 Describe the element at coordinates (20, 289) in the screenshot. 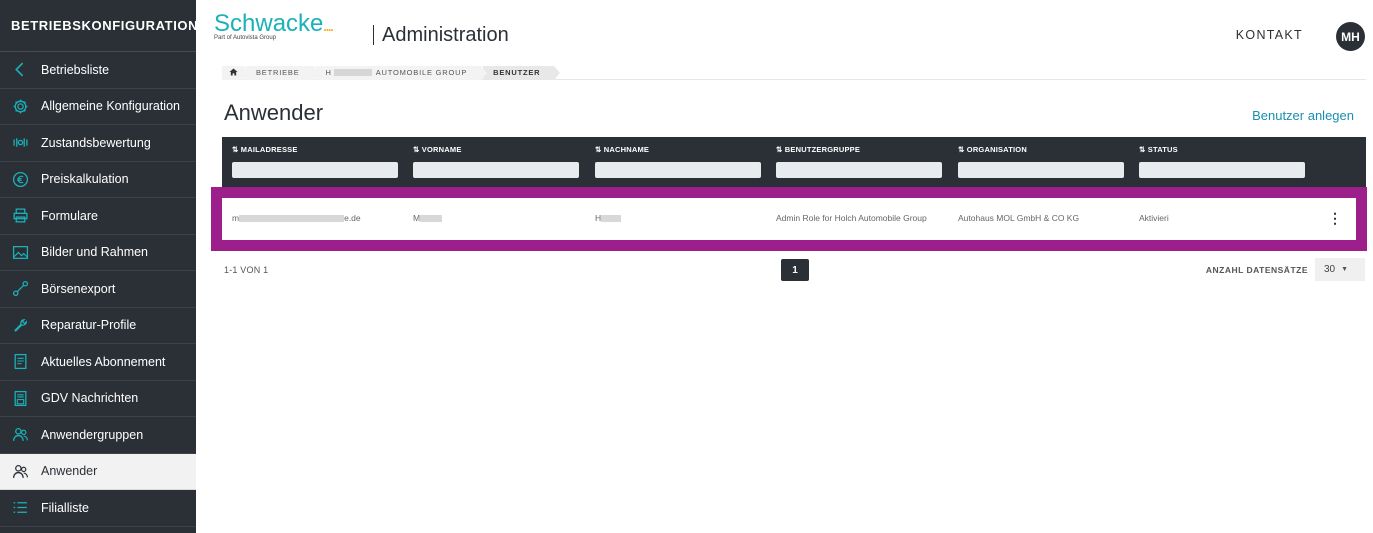

I see `share-icon` at that location.